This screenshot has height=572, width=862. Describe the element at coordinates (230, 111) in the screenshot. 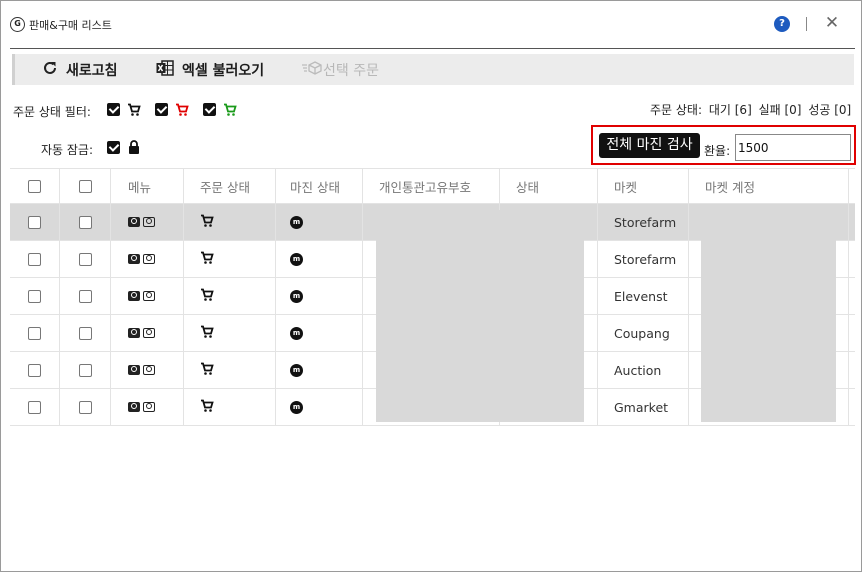

I see `cart-green-icon` at that location.